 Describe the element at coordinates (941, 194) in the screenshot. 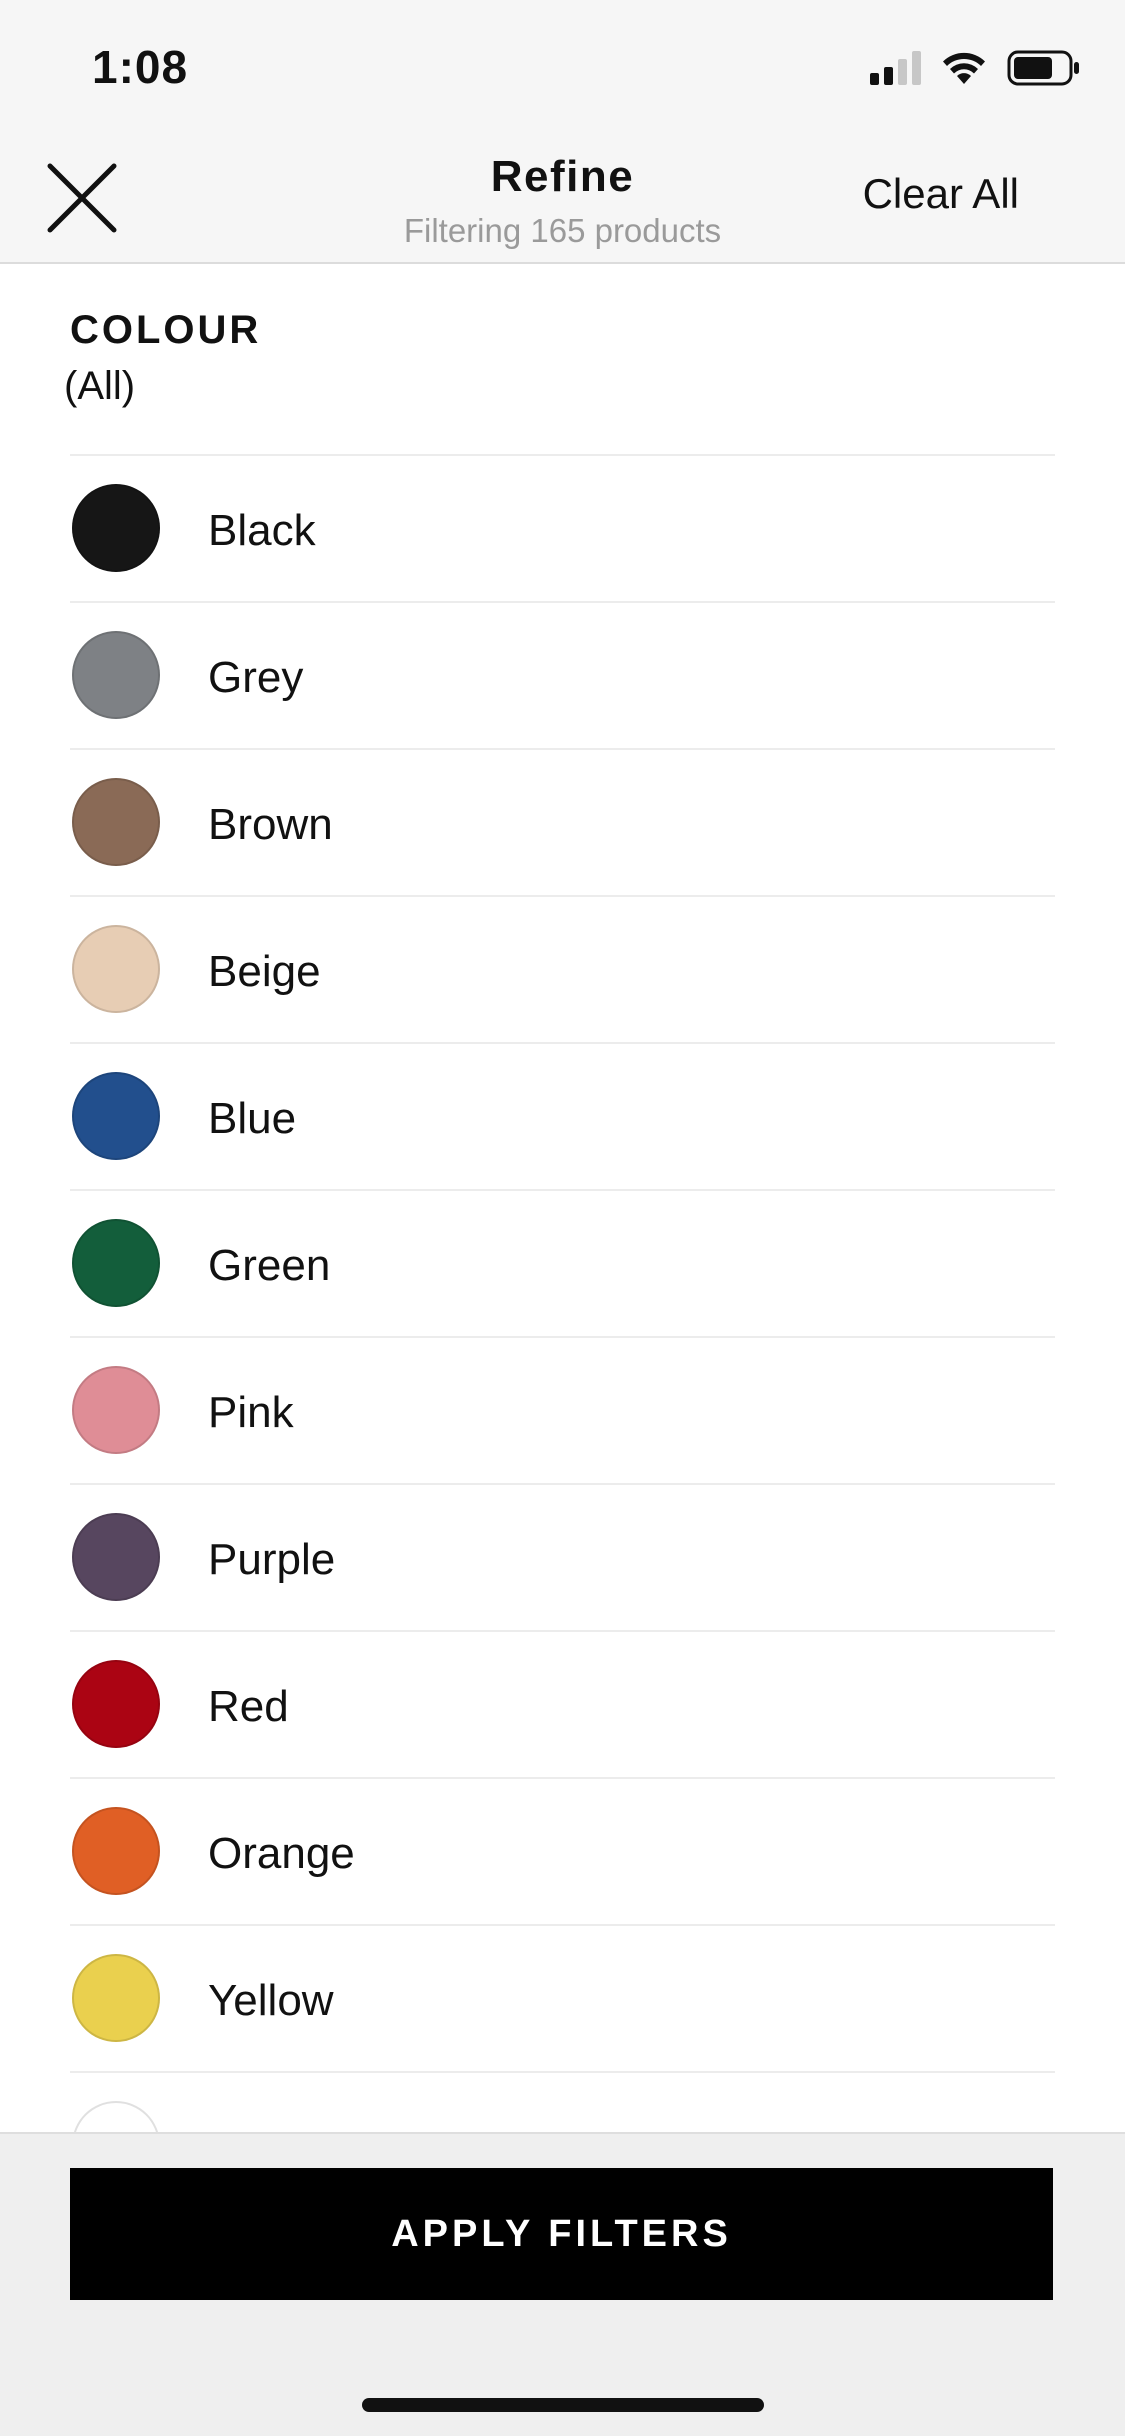

I see `clear-all-button: Clear All` at that location.